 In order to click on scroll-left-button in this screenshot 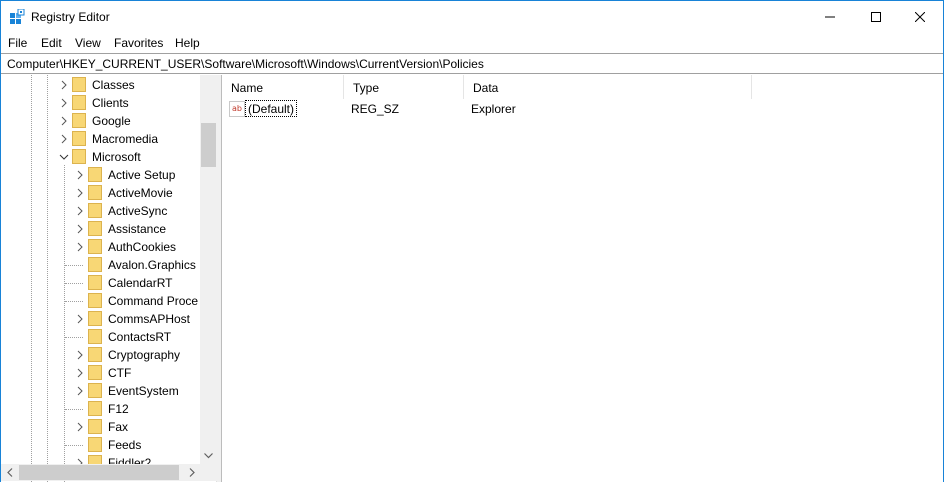, I will do `click(9, 472)`.